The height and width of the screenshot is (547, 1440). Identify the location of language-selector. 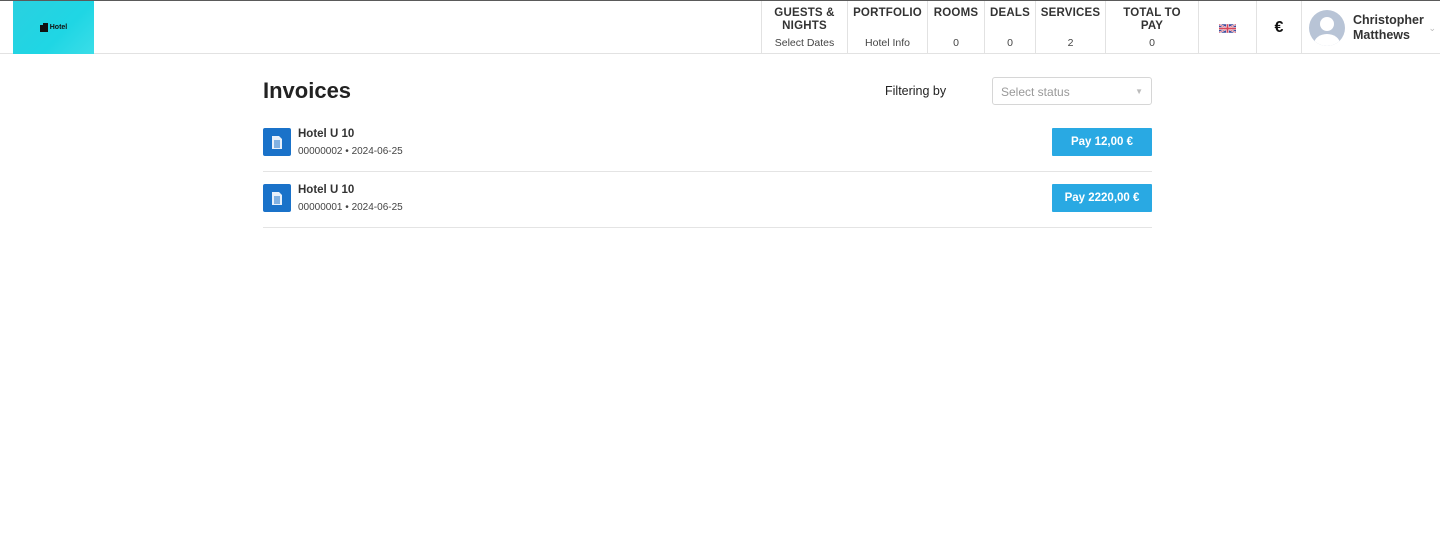
(1227, 27).